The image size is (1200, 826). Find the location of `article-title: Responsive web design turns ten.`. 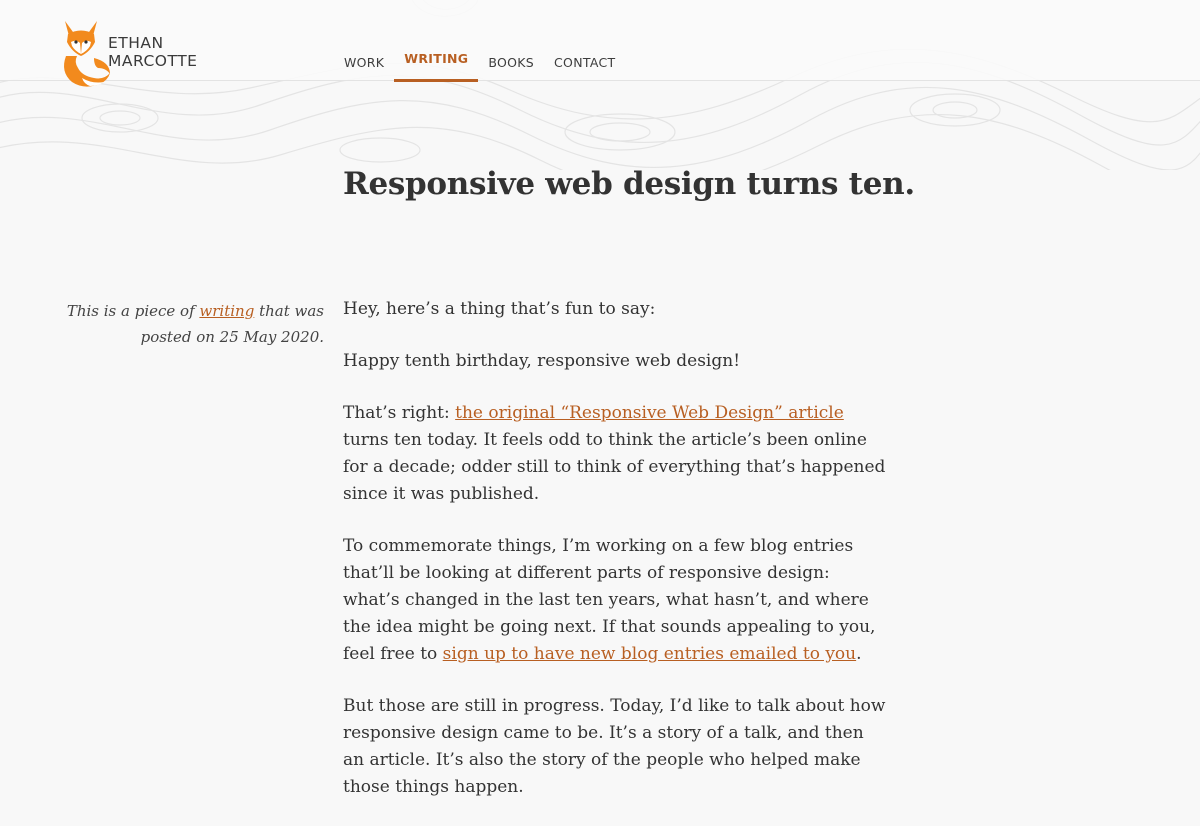

article-title: Responsive web design turns ten. is located at coordinates (629, 184).